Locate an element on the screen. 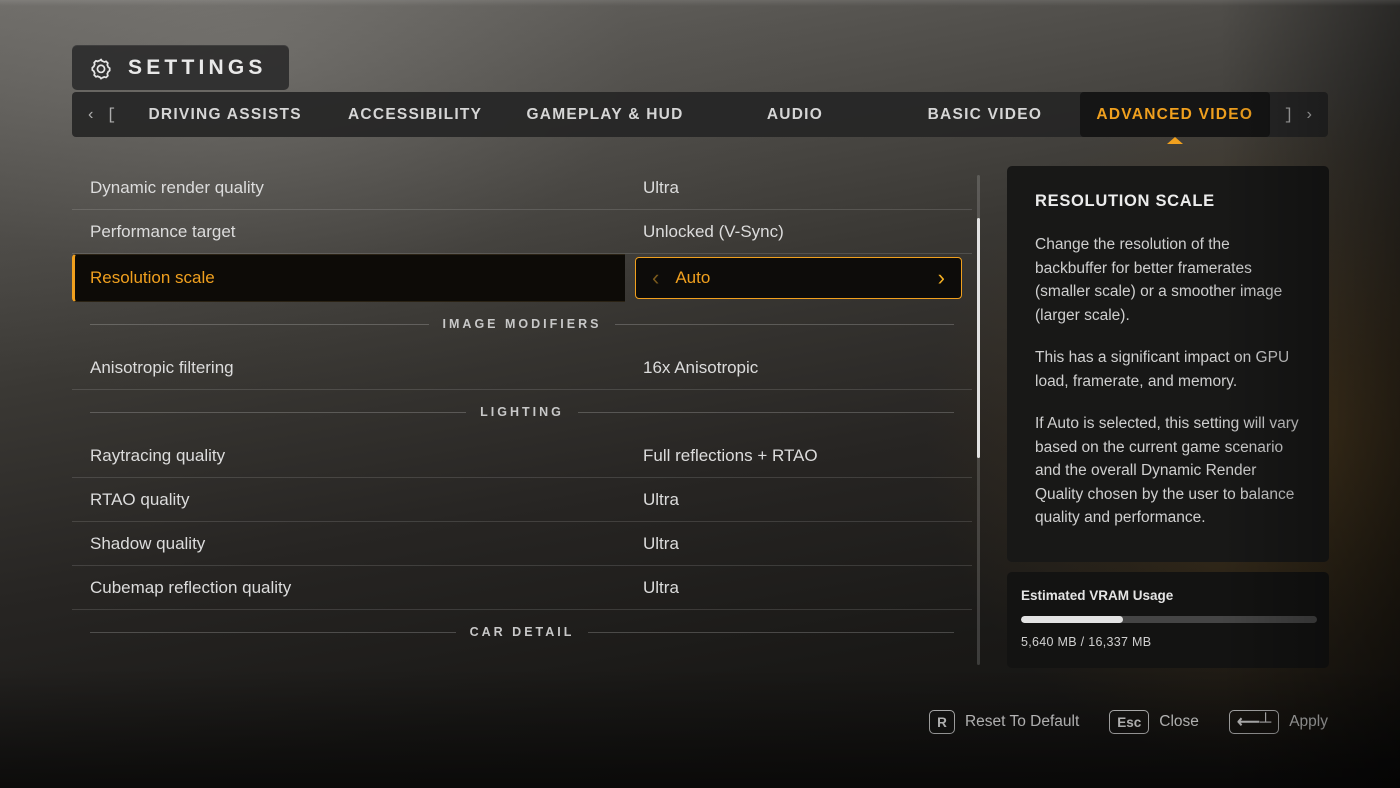  setting-row-resolution-scale: Resolution scale ‹ Auto › is located at coordinates (522, 278).